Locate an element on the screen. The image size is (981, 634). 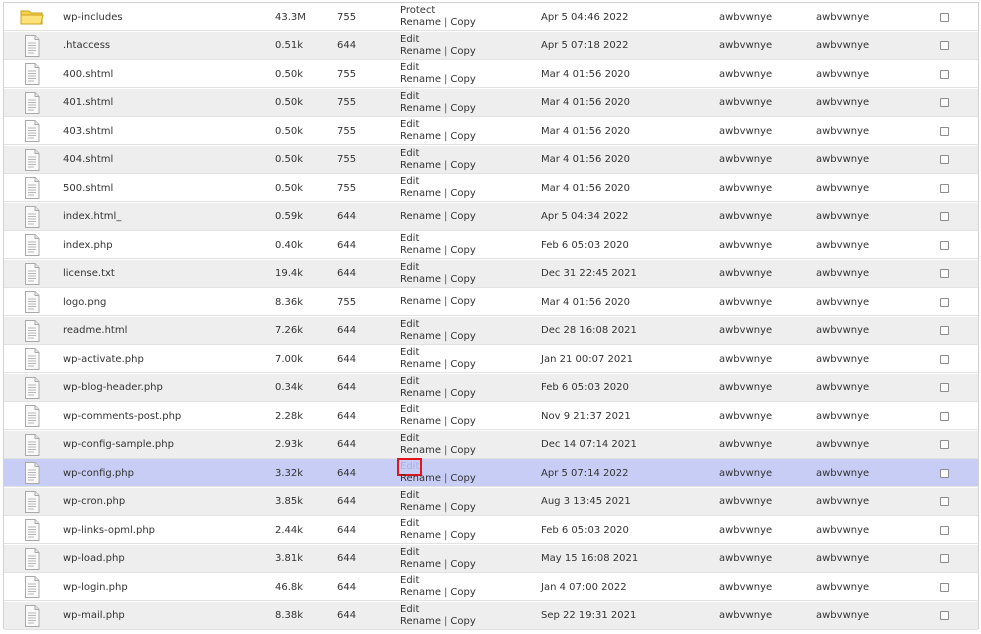
file-name: wp-blog-header.php is located at coordinates (113, 388).